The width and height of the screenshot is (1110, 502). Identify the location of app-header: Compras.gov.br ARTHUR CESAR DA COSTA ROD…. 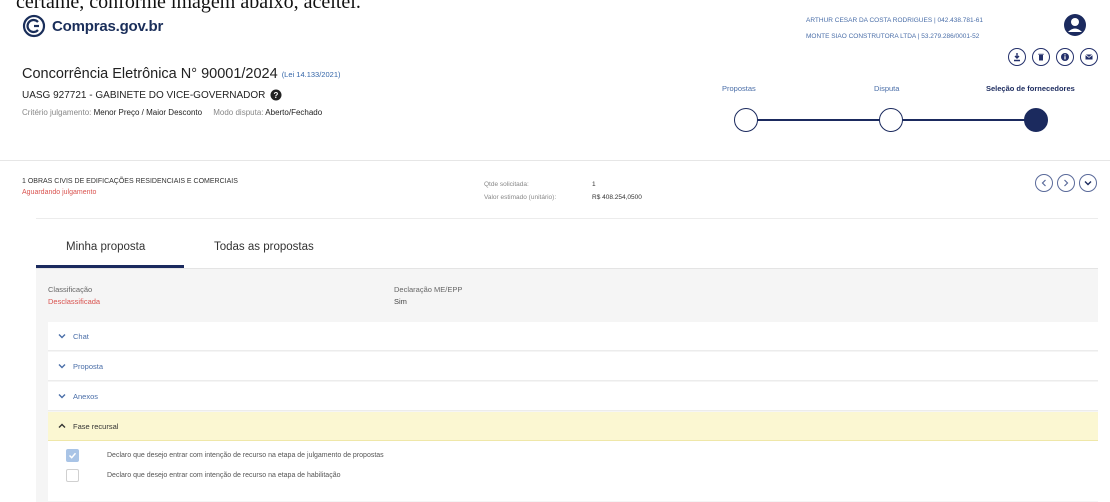
(555, 24).